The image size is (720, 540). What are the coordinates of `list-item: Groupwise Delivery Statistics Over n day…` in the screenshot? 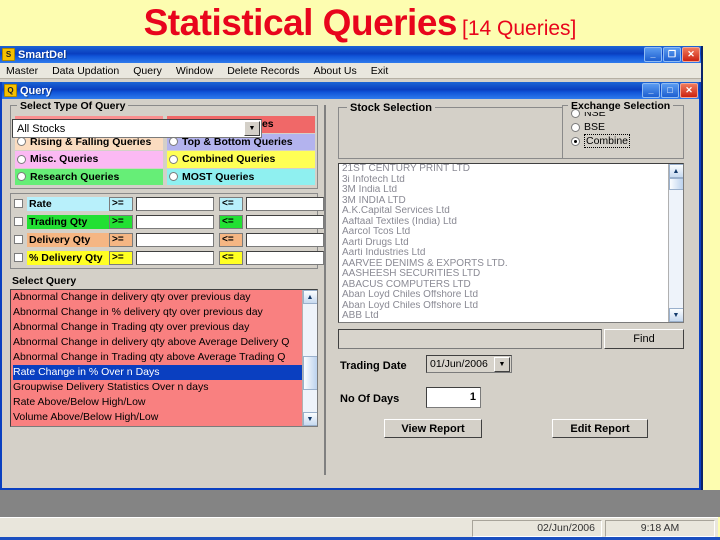 It's located at (157, 387).